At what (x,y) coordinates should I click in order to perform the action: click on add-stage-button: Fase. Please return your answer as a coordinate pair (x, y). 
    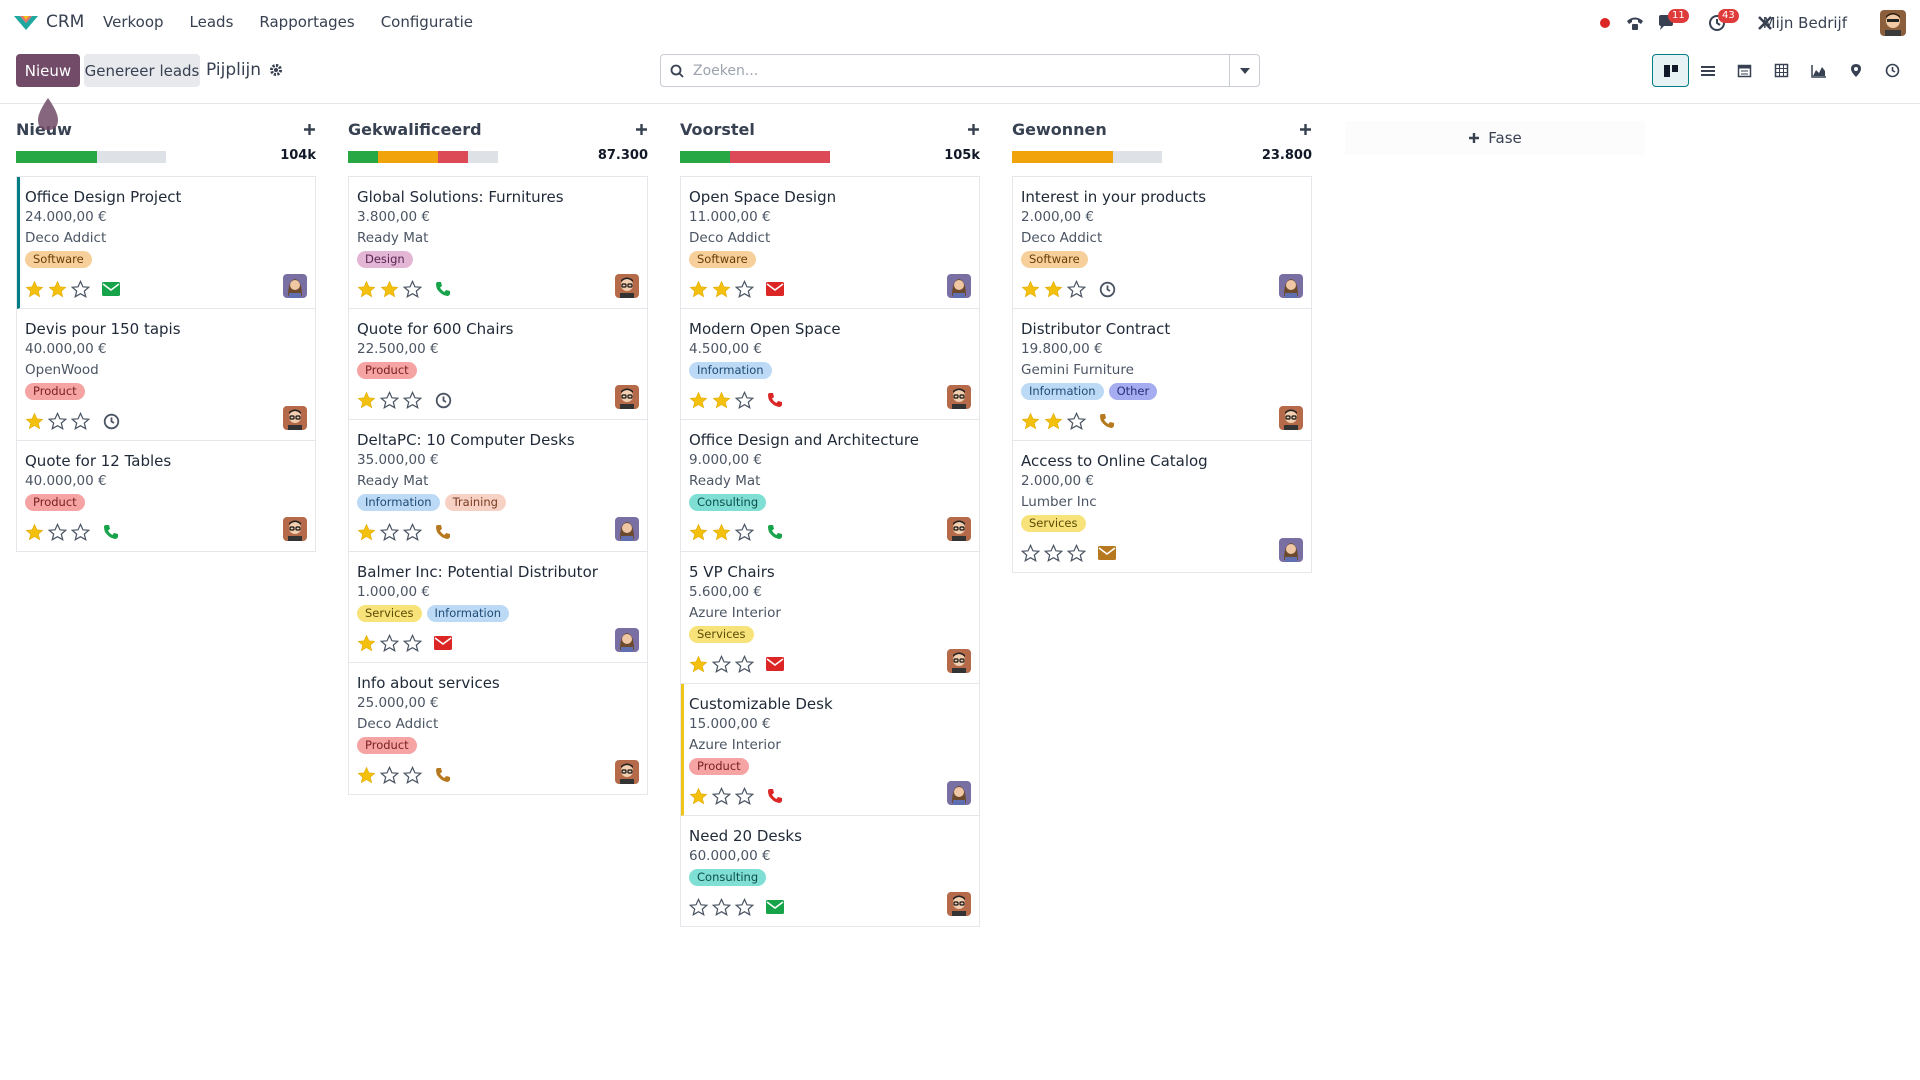
    Looking at the image, I should click on (1495, 138).